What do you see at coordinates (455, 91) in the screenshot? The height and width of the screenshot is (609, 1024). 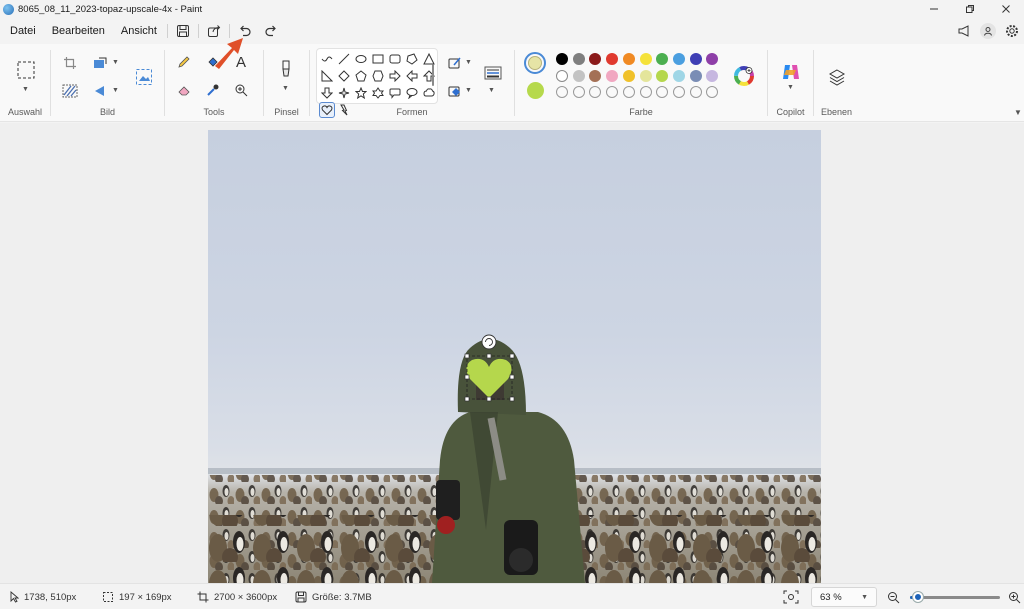 I see `shape-fill-button` at bounding box center [455, 91].